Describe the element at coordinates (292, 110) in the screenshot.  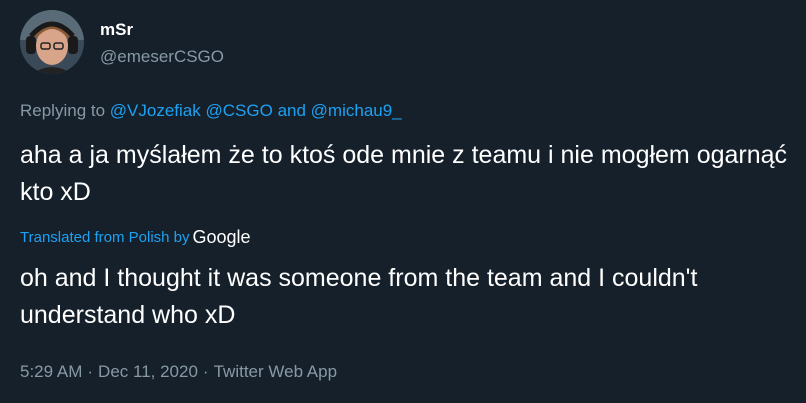
I see `replying-to-and: and` at that location.